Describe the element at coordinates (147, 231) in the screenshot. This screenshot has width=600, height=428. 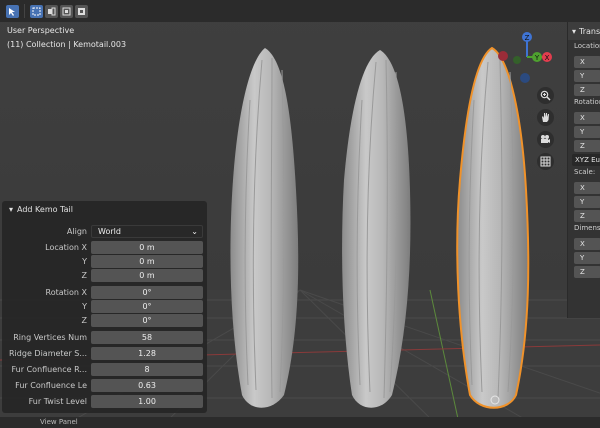
I see `align-select: World ⌄` at that location.